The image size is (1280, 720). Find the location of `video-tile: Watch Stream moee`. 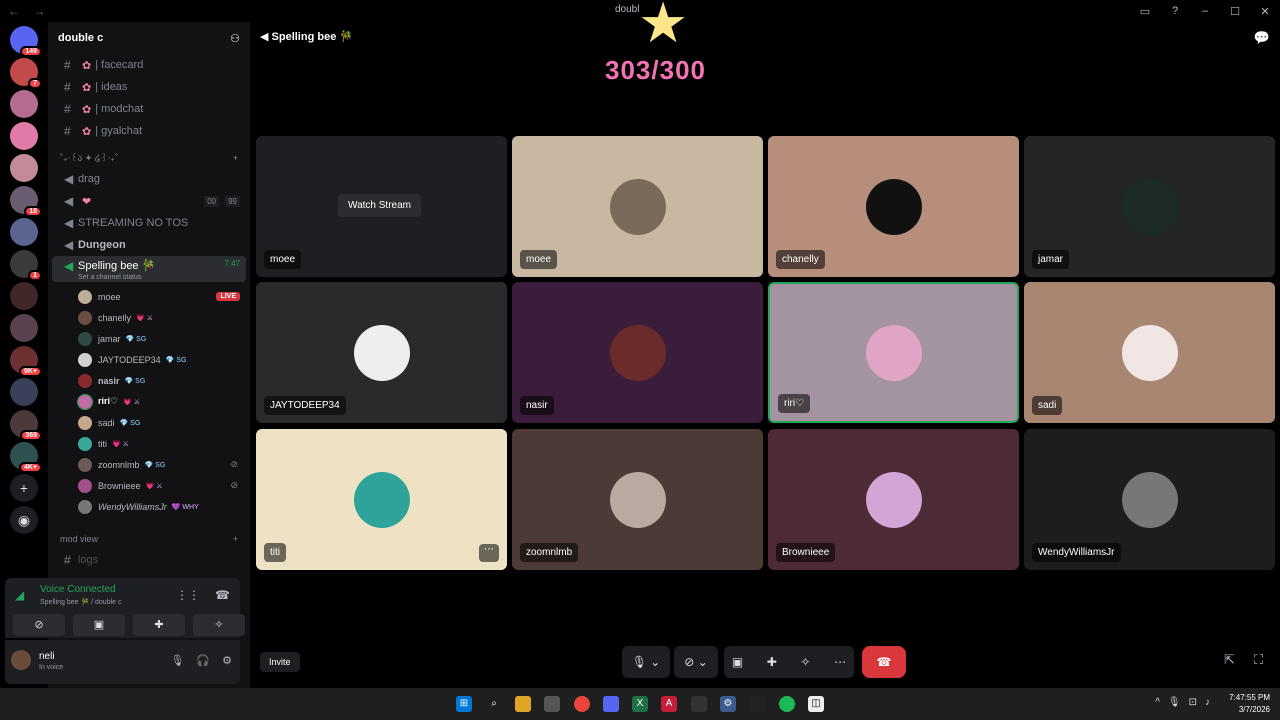

video-tile: Watch Stream moee is located at coordinates (381, 206).